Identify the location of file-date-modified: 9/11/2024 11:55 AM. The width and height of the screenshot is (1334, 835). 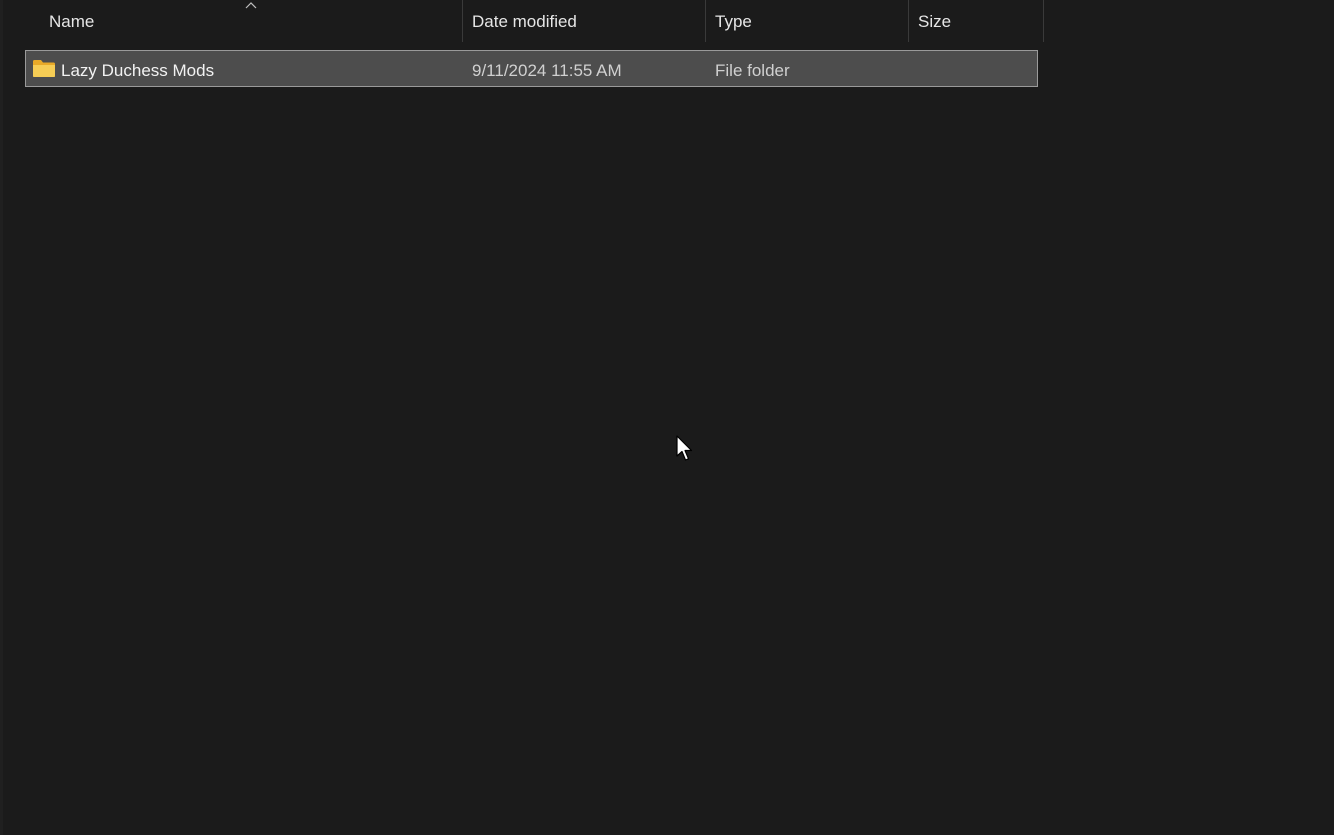
(547, 70).